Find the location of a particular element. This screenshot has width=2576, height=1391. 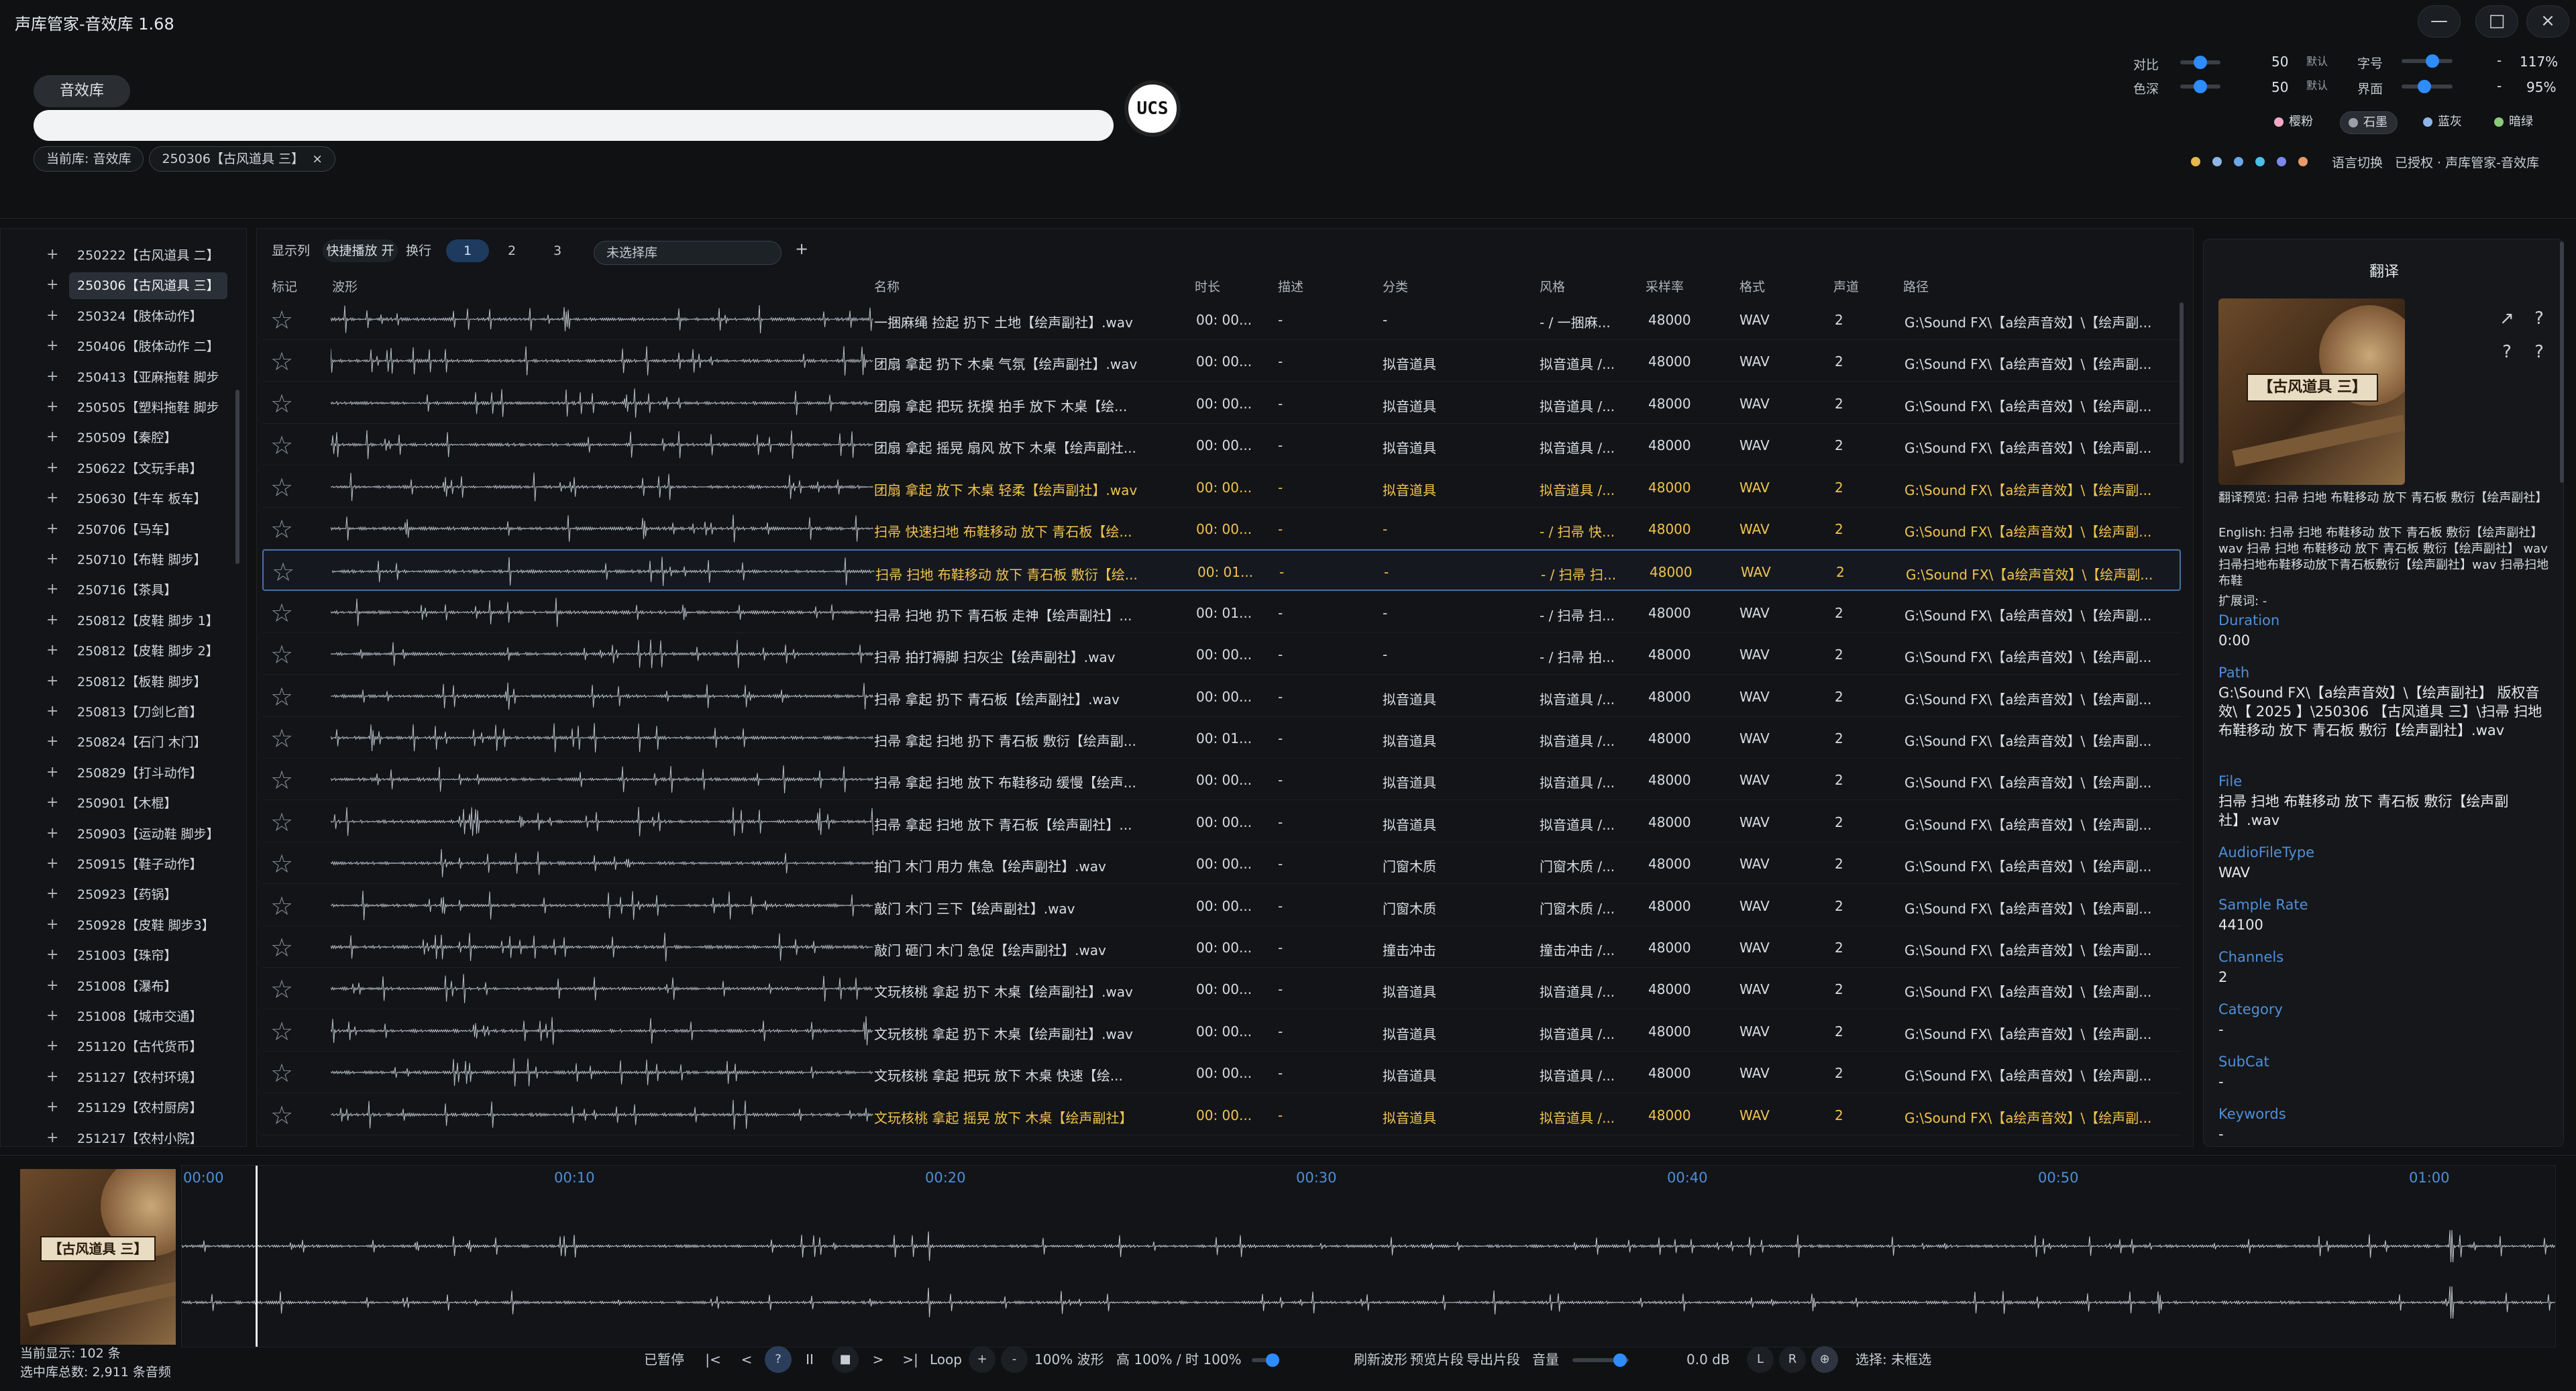

chip-close-icon: × is located at coordinates (317, 159).